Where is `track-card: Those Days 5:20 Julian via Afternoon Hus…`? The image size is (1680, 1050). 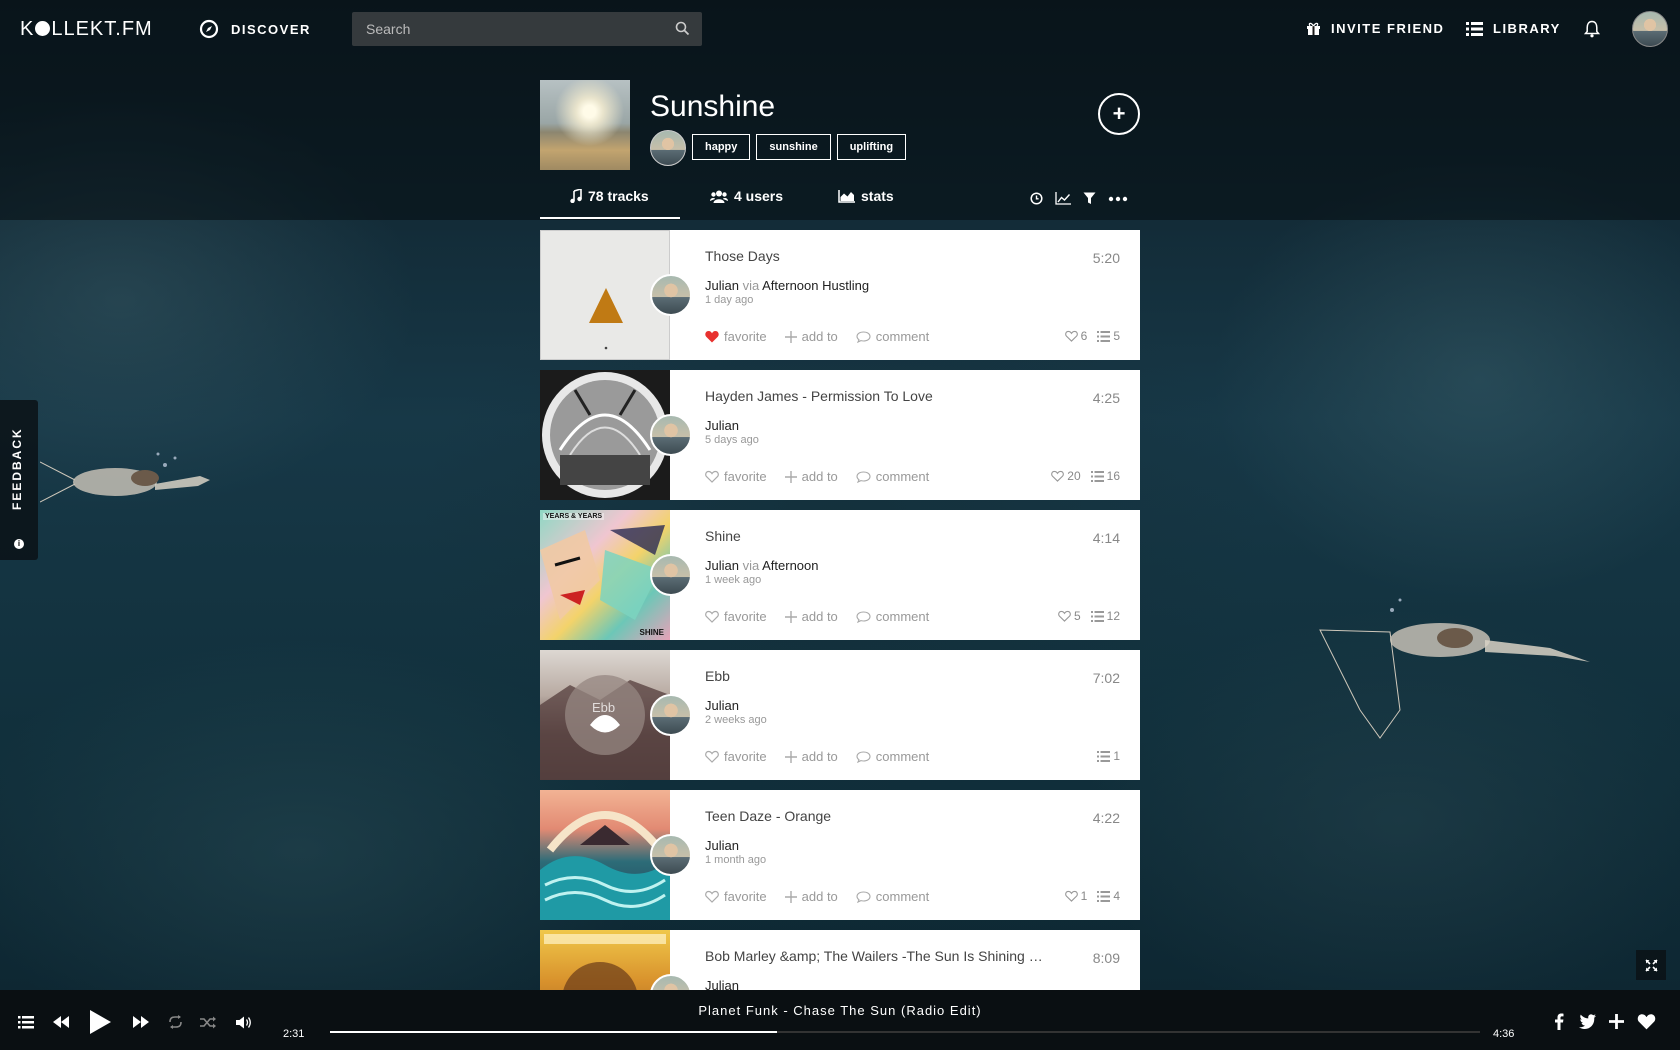 track-card: Those Days 5:20 Julian via Afternoon Hus… is located at coordinates (840, 295).